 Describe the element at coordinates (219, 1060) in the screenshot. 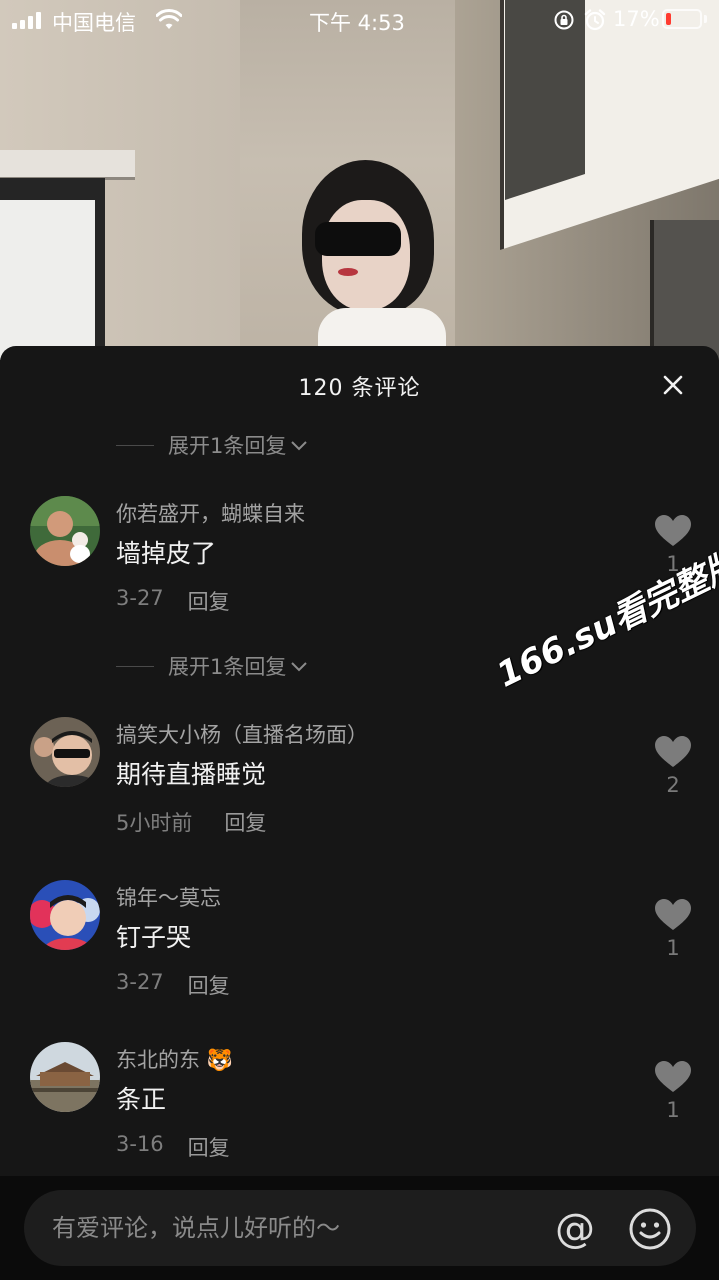

I see `tiger-emoji: 🐯` at that location.